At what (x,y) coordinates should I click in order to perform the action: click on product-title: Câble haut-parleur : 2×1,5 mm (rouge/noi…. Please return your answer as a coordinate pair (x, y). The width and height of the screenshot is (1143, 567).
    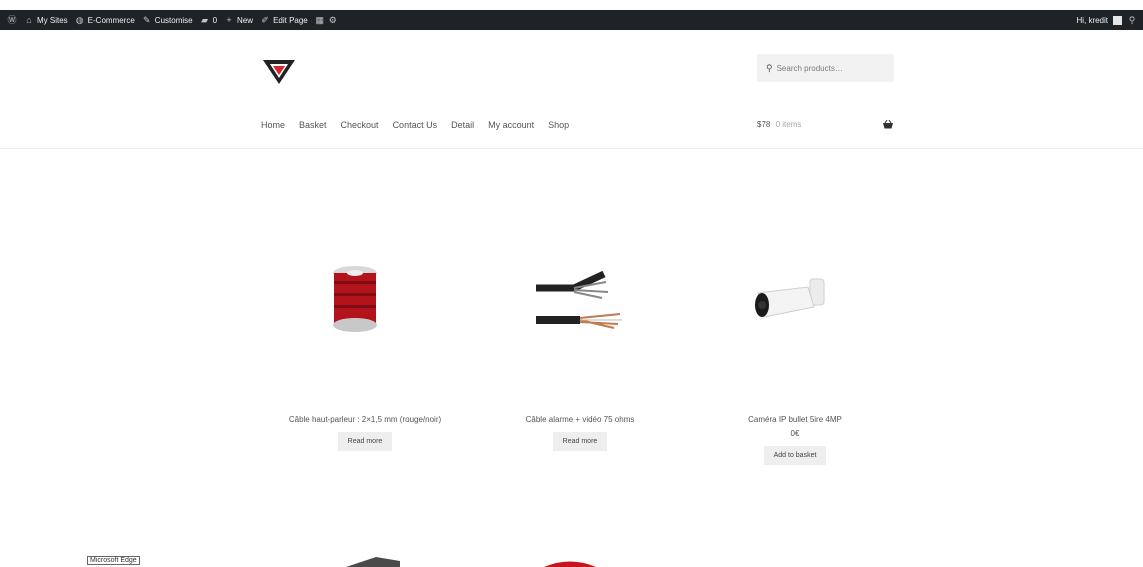
    Looking at the image, I should click on (365, 419).